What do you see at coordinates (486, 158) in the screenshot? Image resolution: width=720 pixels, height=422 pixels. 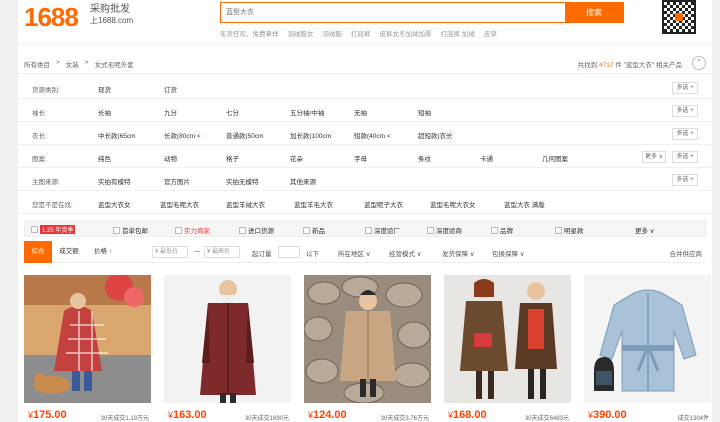 I see `filter-option: 卡通` at bounding box center [486, 158].